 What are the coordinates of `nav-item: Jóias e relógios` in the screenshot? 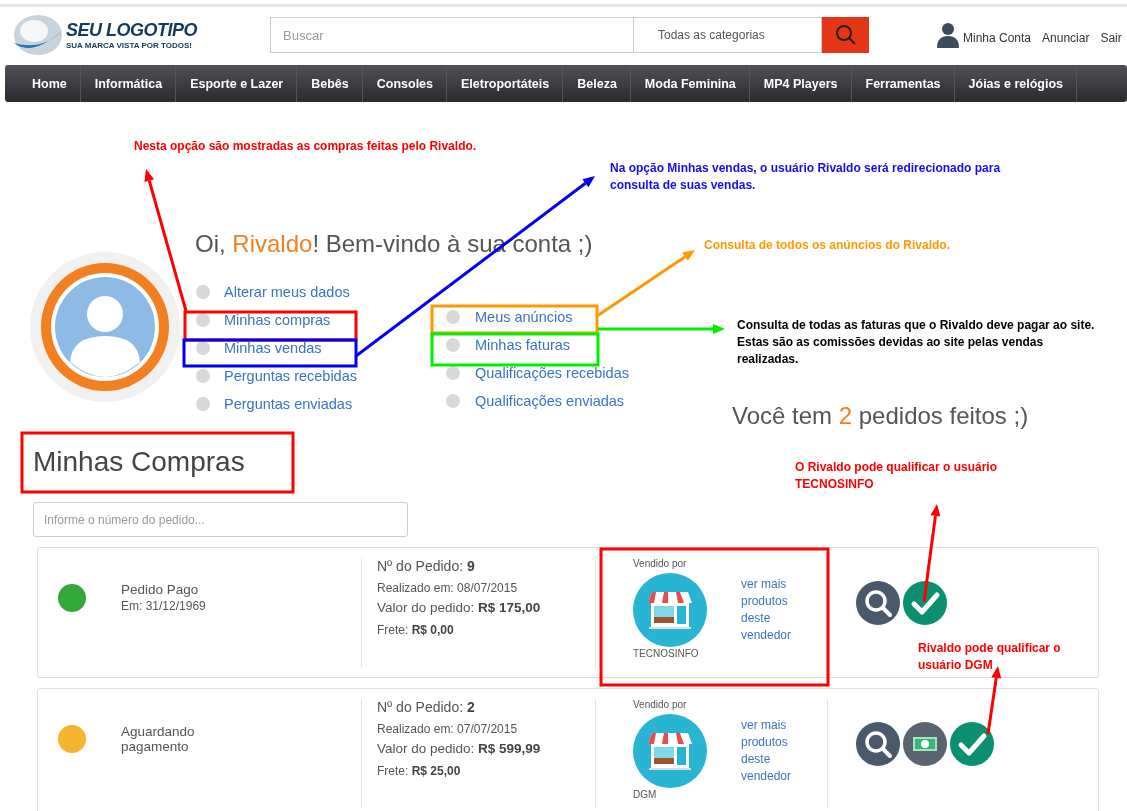 It's located at (1016, 83).